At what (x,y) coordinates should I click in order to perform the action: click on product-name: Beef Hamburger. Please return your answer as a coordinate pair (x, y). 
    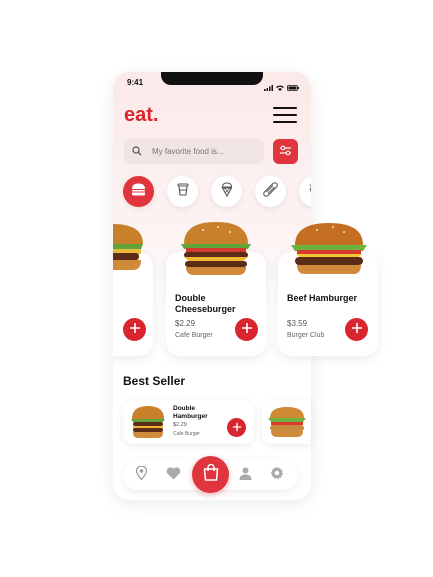
    Looking at the image, I should click on (322, 298).